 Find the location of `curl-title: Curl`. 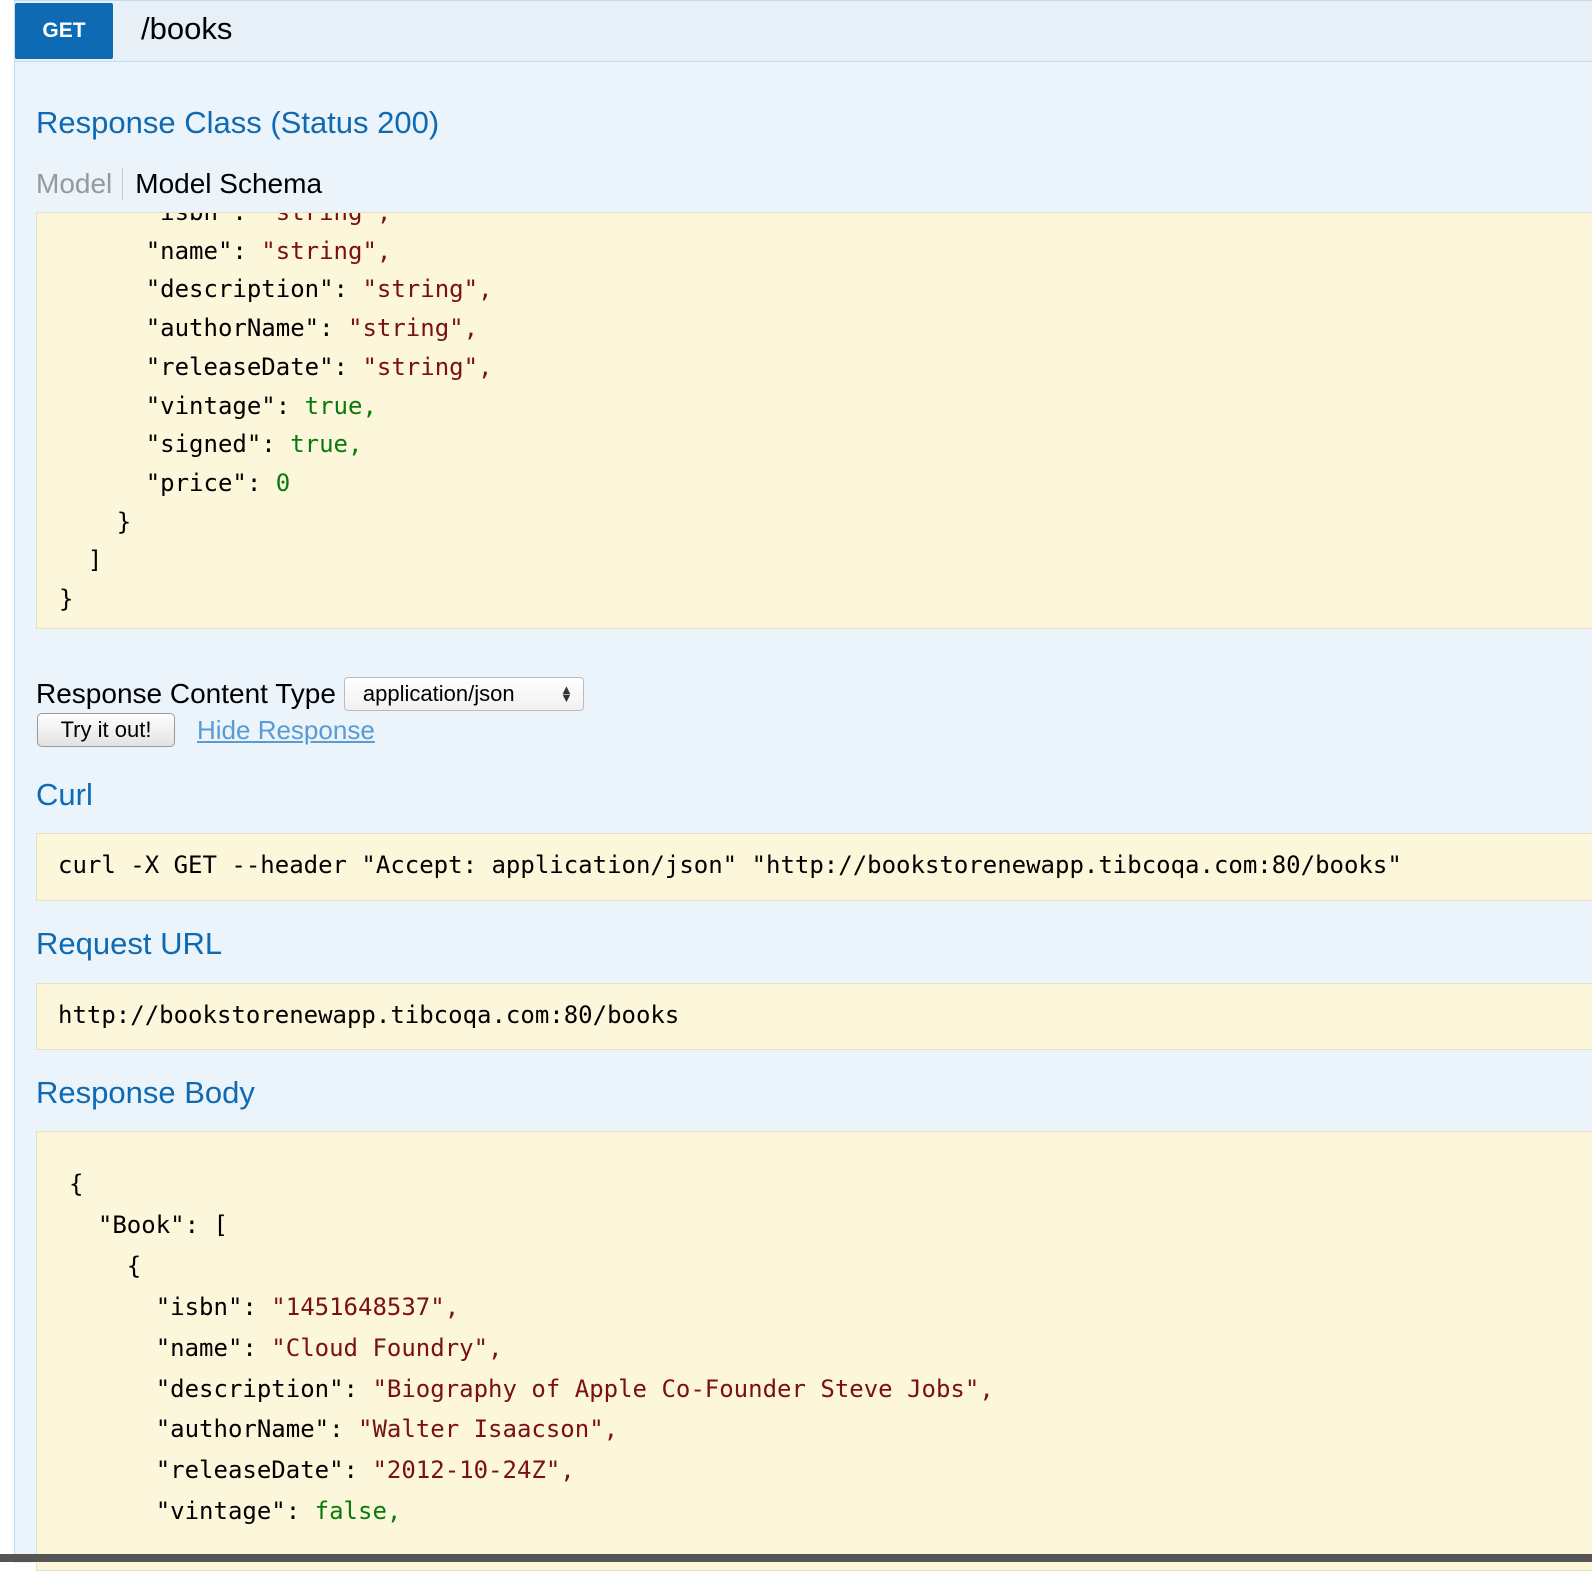

curl-title: Curl is located at coordinates (64, 794).